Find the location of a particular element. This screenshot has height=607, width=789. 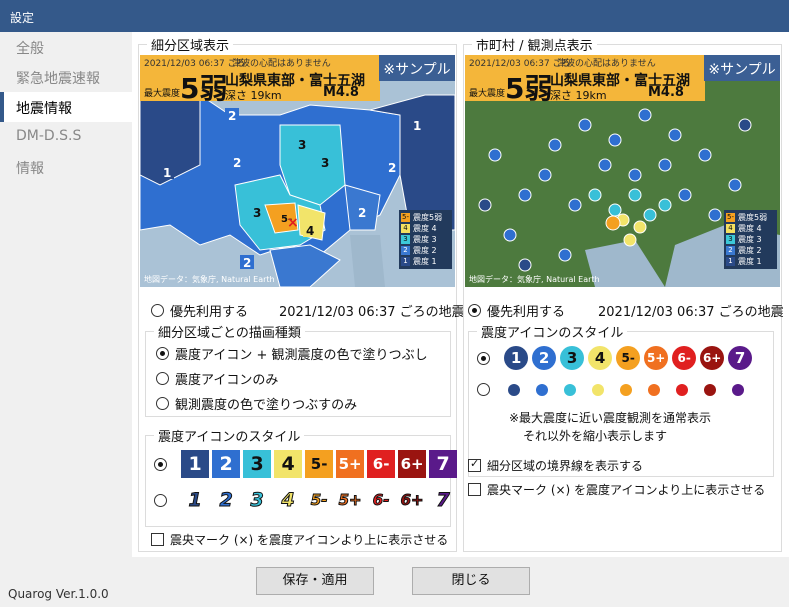

window-title: 設定 is located at coordinates (22, 18).